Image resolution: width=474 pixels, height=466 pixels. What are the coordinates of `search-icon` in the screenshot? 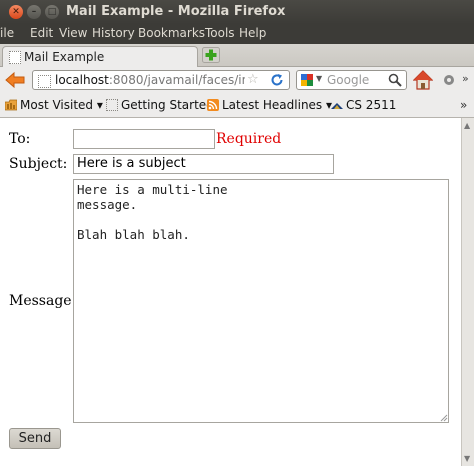 It's located at (395, 80).